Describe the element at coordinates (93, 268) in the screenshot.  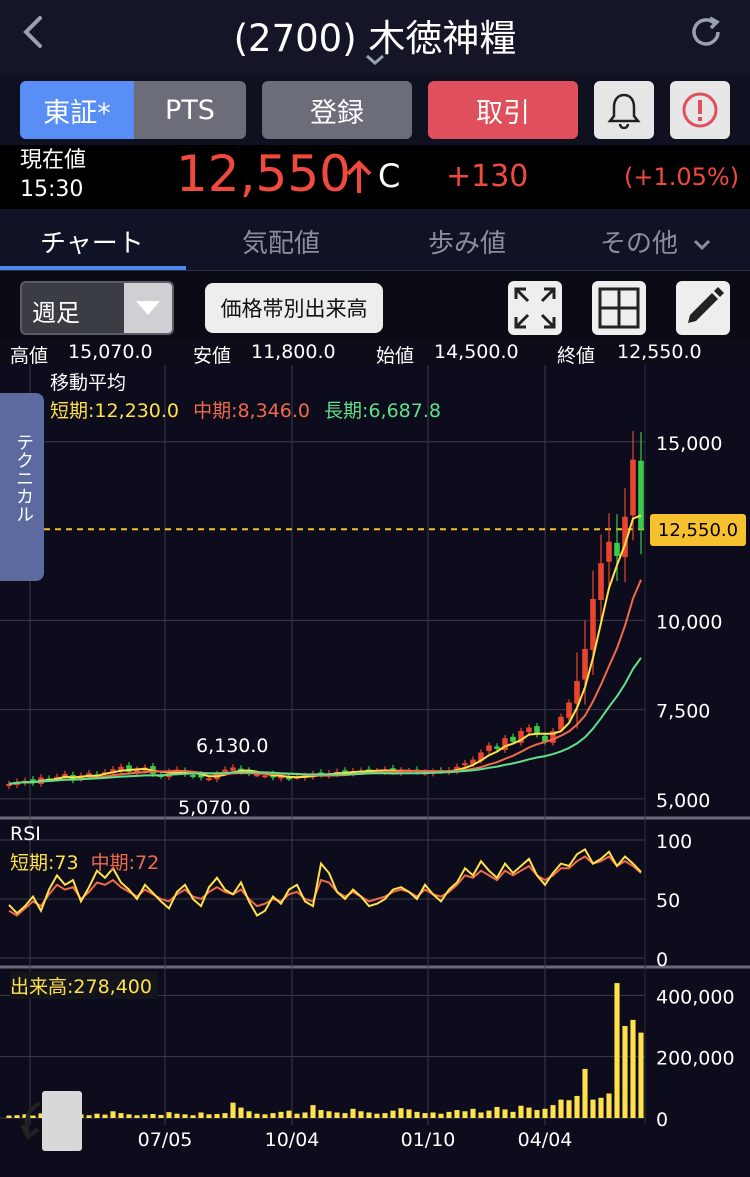
I see `active-tab-indicator` at that location.